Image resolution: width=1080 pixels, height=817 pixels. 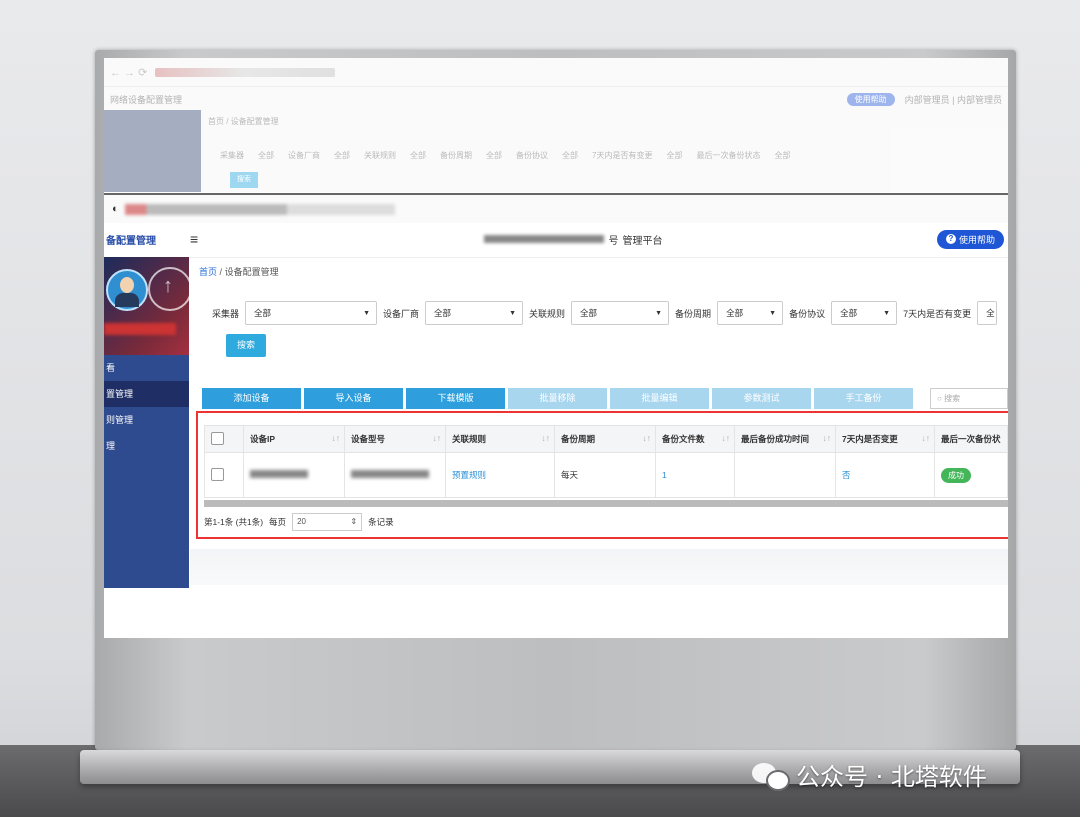 What do you see at coordinates (870, 99) in the screenshot?
I see `ghost-help: 使用帮助` at bounding box center [870, 99].